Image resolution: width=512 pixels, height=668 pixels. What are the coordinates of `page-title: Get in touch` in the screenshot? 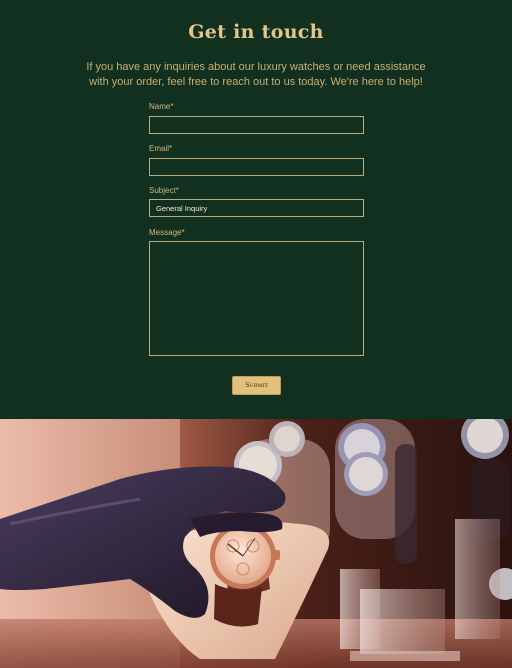 It's located at (256, 32).